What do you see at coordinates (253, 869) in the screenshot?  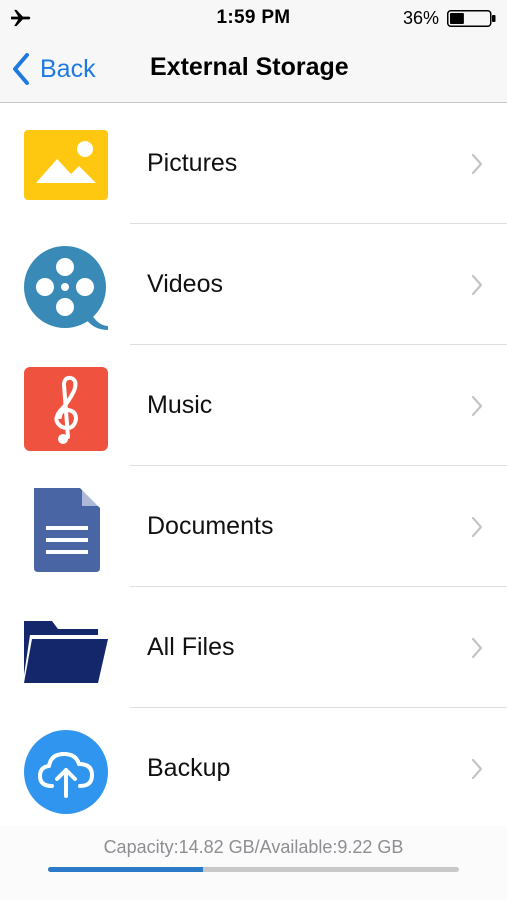 I see `storage-progress-bar` at bounding box center [253, 869].